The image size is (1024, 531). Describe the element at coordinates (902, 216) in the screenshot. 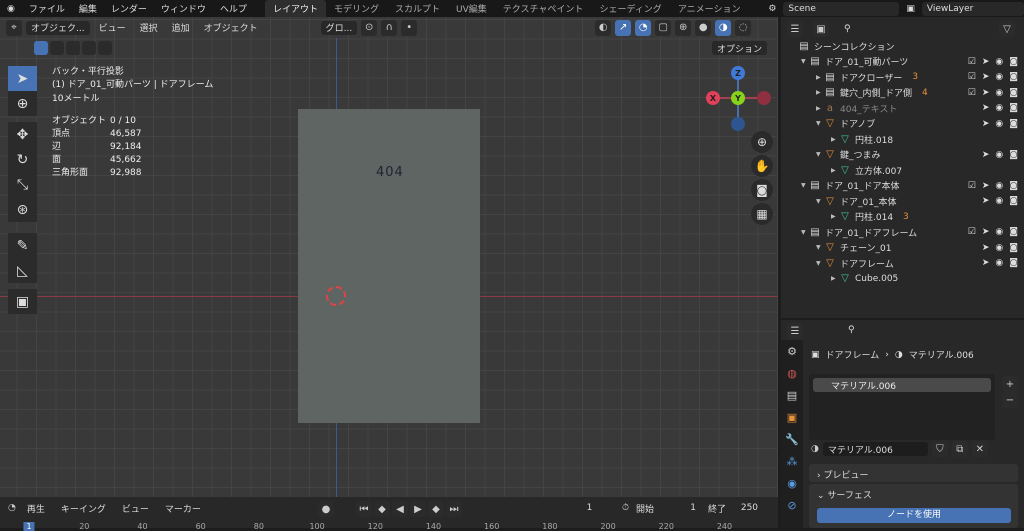

I see `outliner-row: ▶ ▽ 円柱.014 3` at that location.